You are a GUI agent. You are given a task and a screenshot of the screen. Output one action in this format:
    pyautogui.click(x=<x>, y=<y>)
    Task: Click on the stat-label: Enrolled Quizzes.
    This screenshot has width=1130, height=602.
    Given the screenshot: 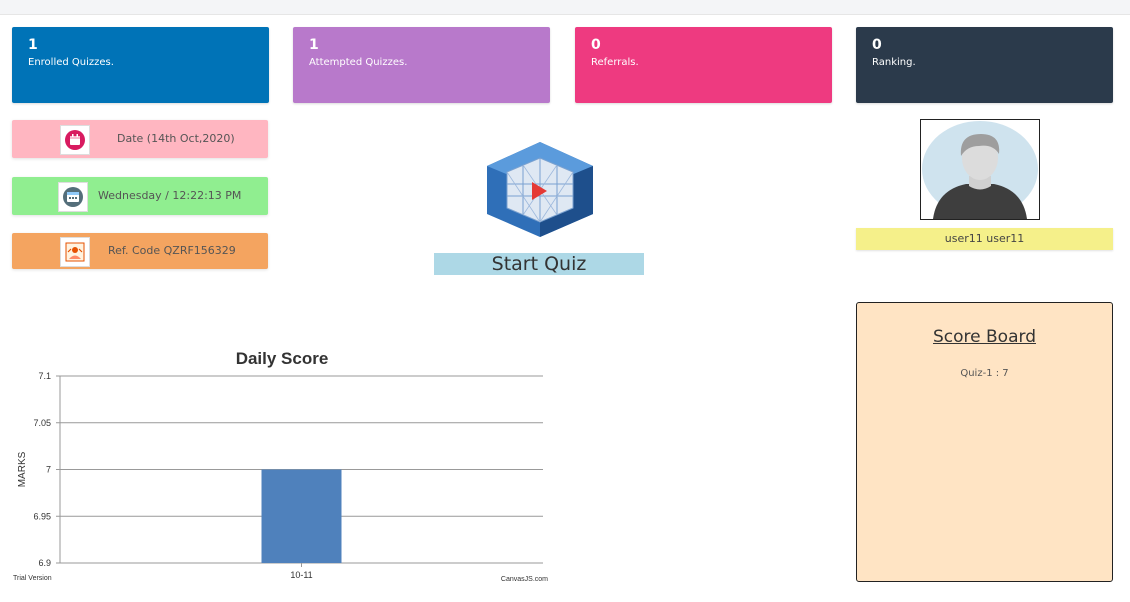 What is the action you would take?
    pyautogui.click(x=71, y=62)
    